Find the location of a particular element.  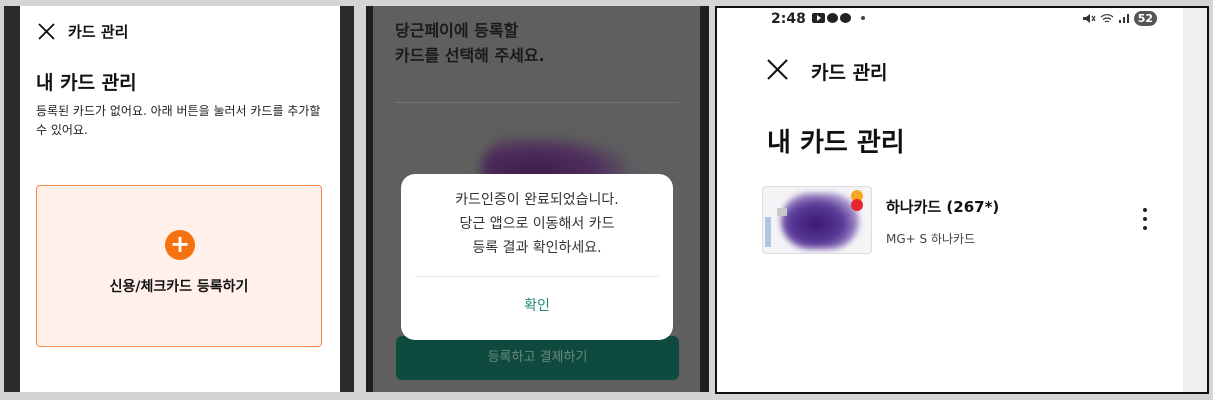

youtube-icon is located at coordinates (818, 18).